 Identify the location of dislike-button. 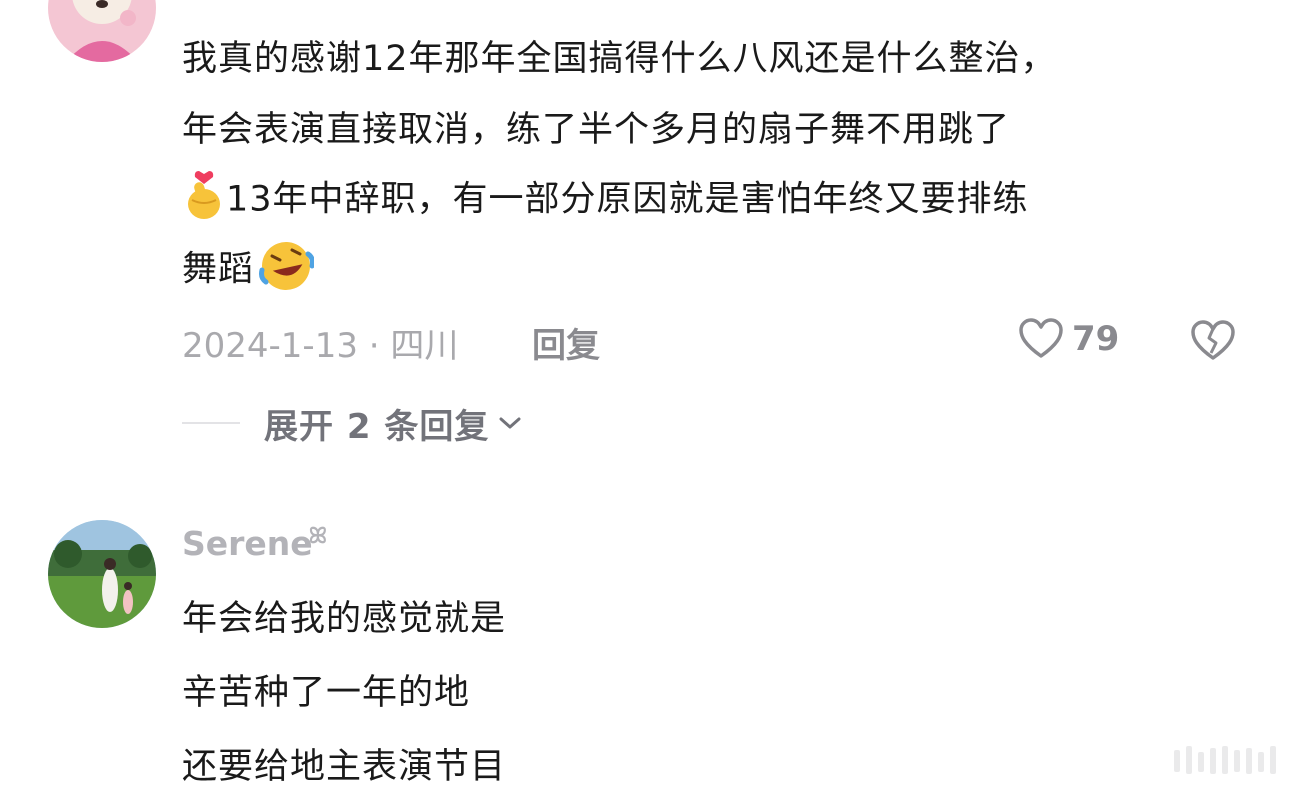
(1213, 343).